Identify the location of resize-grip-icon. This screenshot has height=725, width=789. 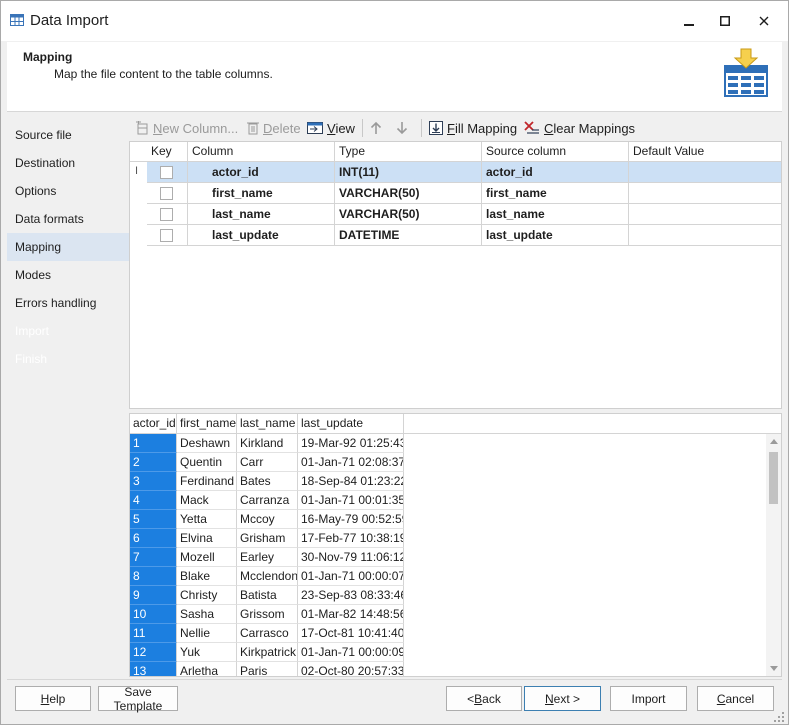
(779, 717).